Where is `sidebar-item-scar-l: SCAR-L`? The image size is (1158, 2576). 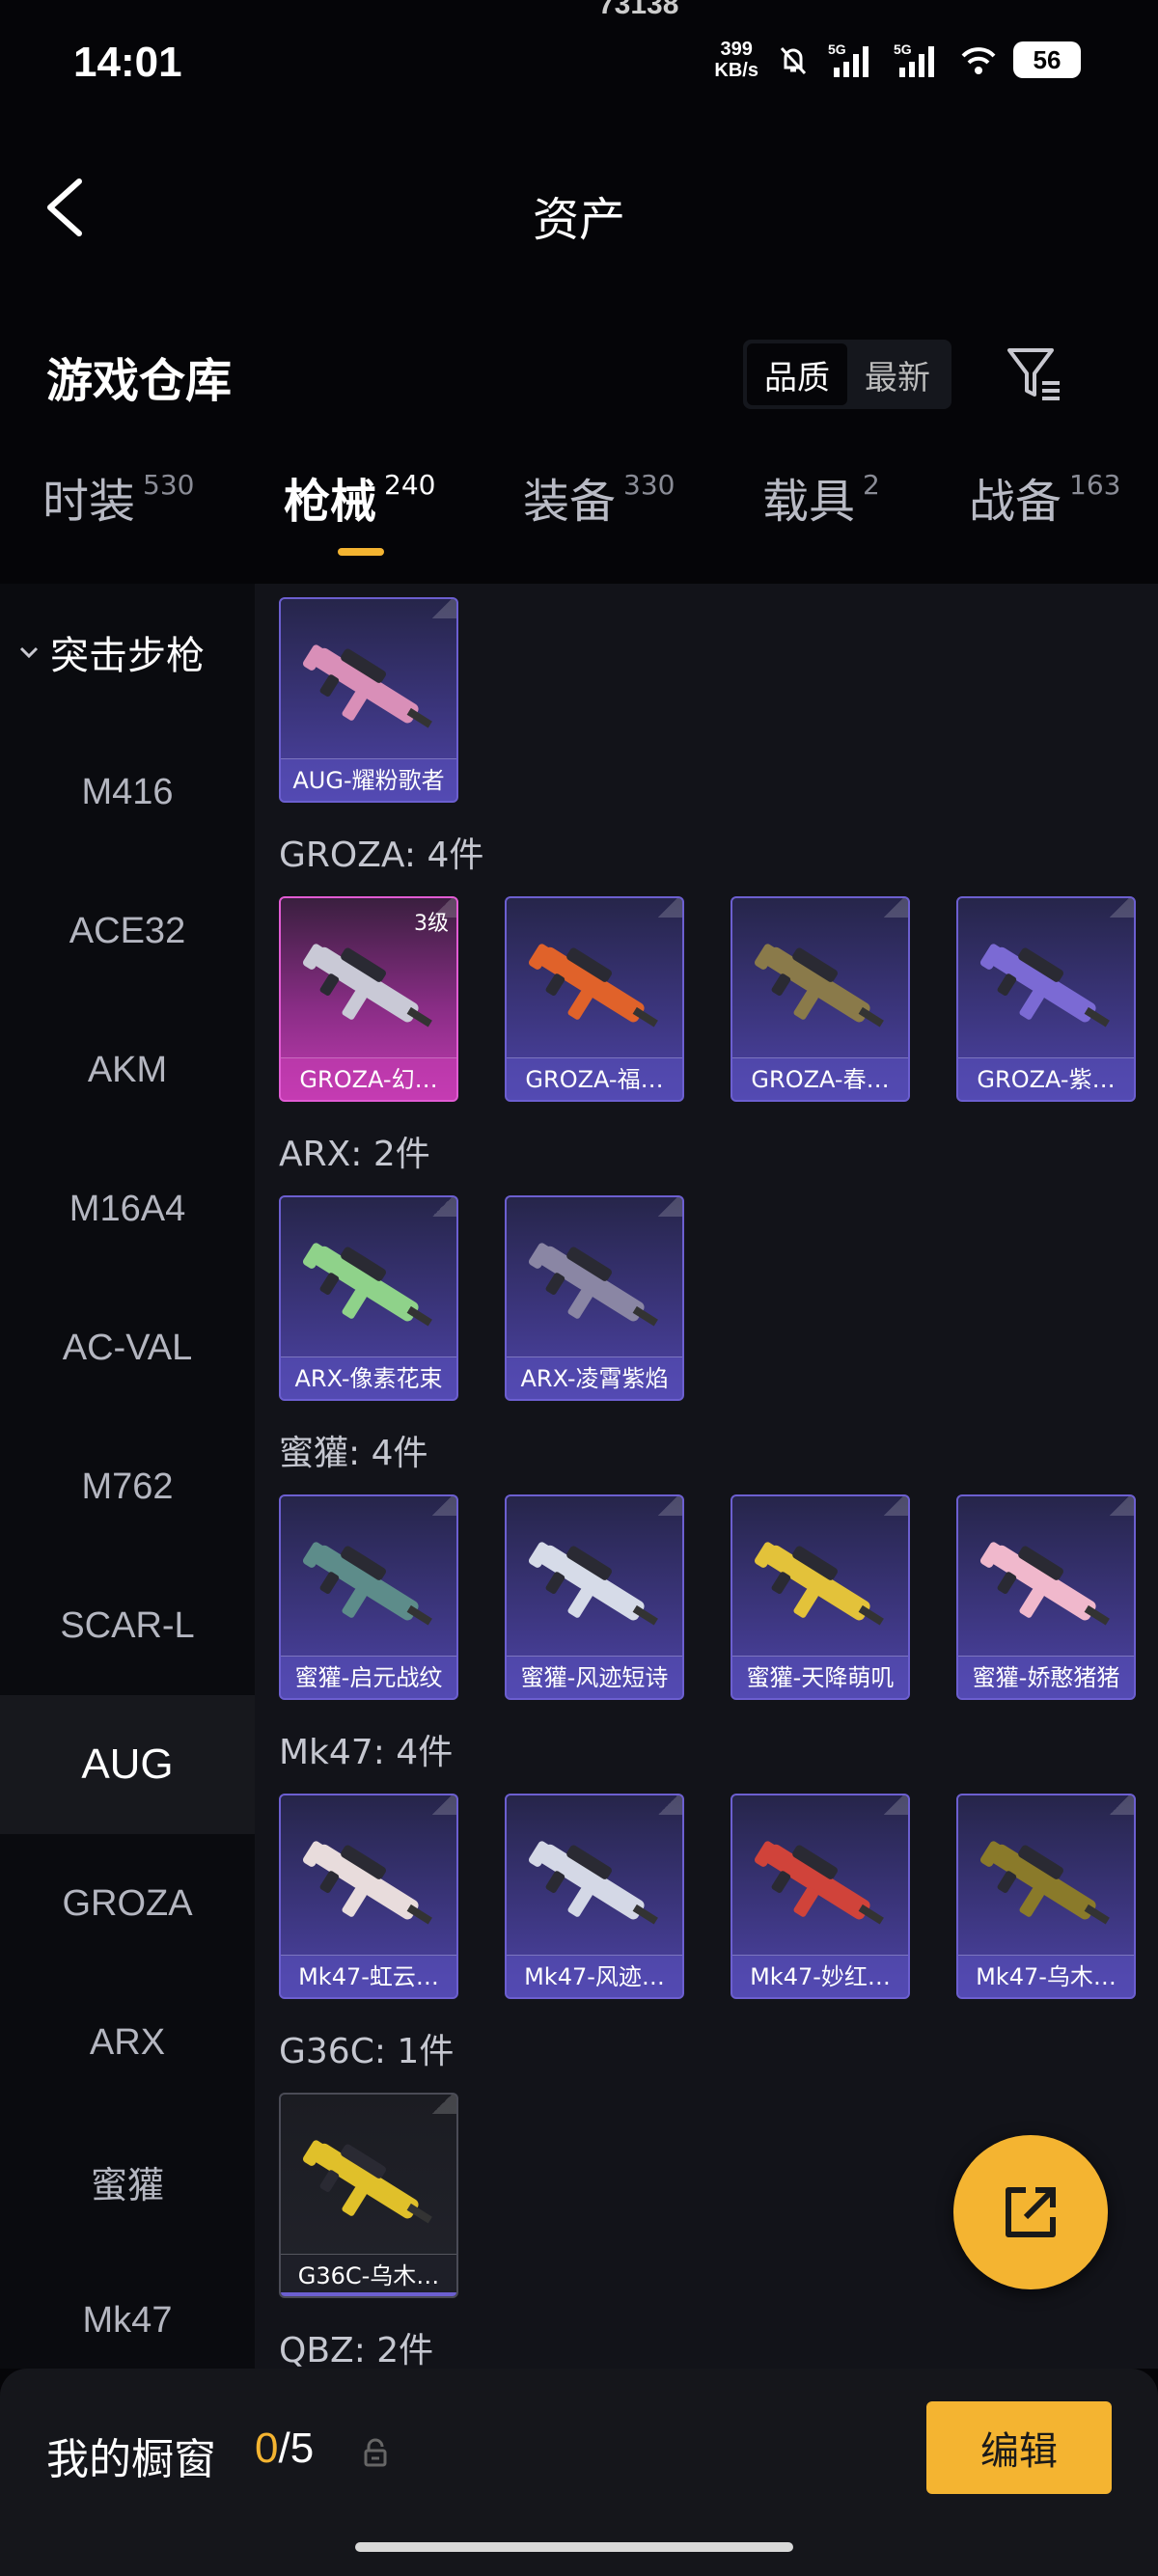 sidebar-item-scar-l: SCAR-L is located at coordinates (127, 1625).